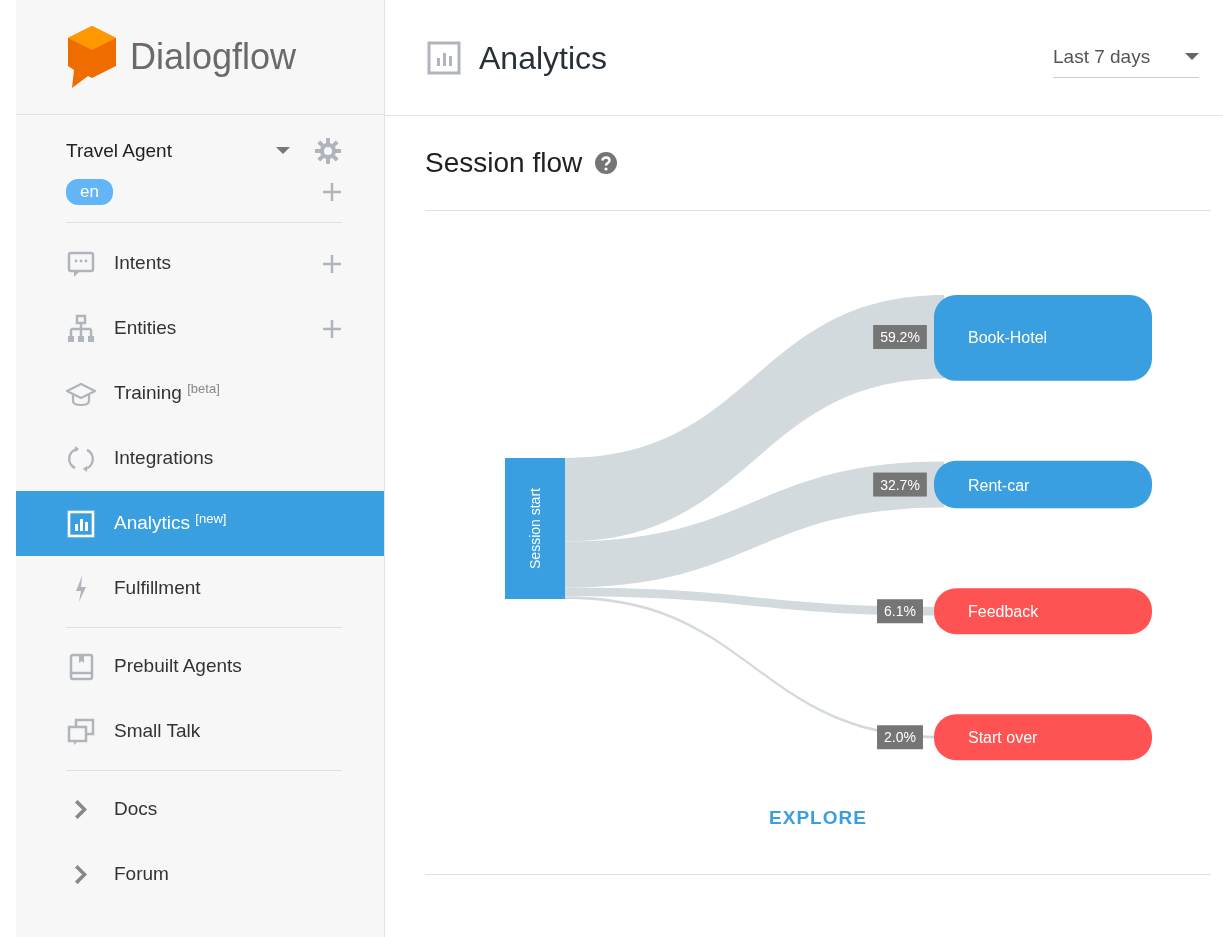 Image resolution: width=1223 pixels, height=937 pixels. What do you see at coordinates (900, 337) in the screenshot?
I see `percentage-label: 59.2%` at bounding box center [900, 337].